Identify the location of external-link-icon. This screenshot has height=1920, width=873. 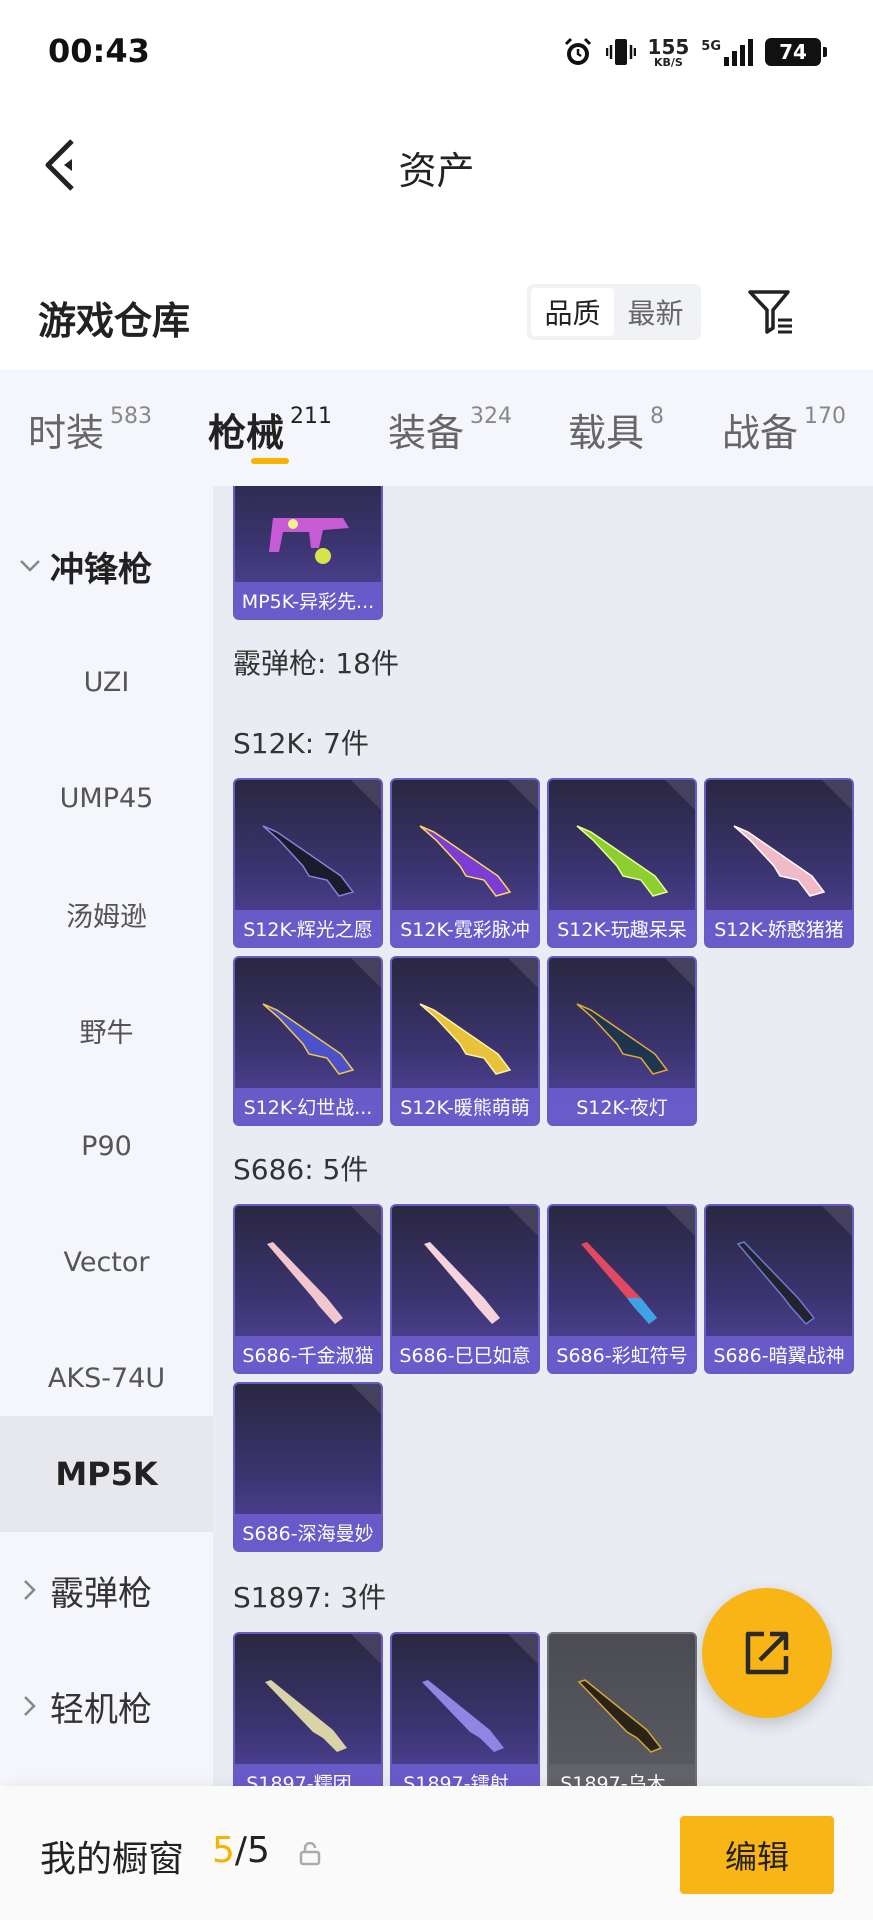
(767, 1653).